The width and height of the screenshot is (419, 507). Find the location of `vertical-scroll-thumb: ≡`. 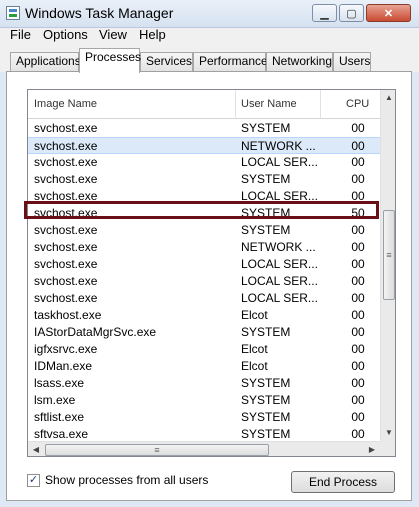

vertical-scroll-thumb: ≡ is located at coordinates (389, 255).